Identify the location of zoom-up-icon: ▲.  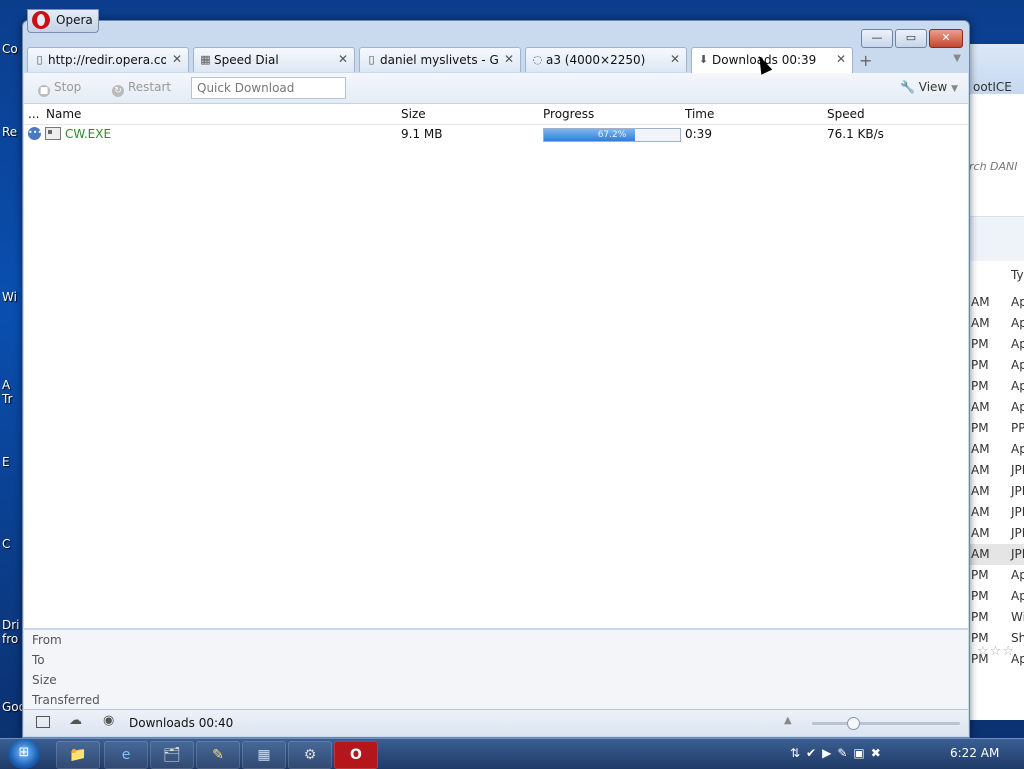
(788, 720).